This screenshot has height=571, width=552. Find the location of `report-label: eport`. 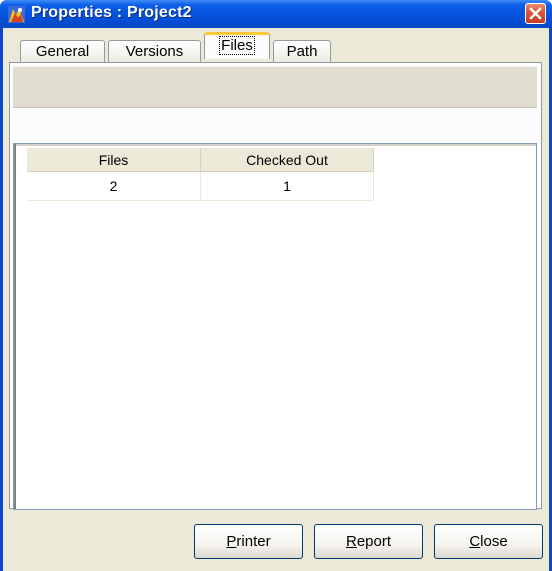

report-label: eport is located at coordinates (374, 541).